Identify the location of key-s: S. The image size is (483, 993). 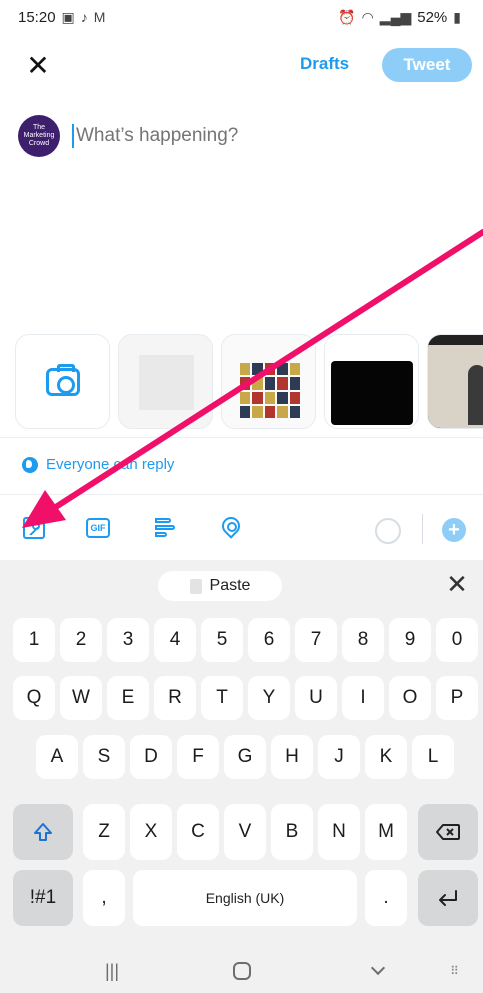
(104, 757).